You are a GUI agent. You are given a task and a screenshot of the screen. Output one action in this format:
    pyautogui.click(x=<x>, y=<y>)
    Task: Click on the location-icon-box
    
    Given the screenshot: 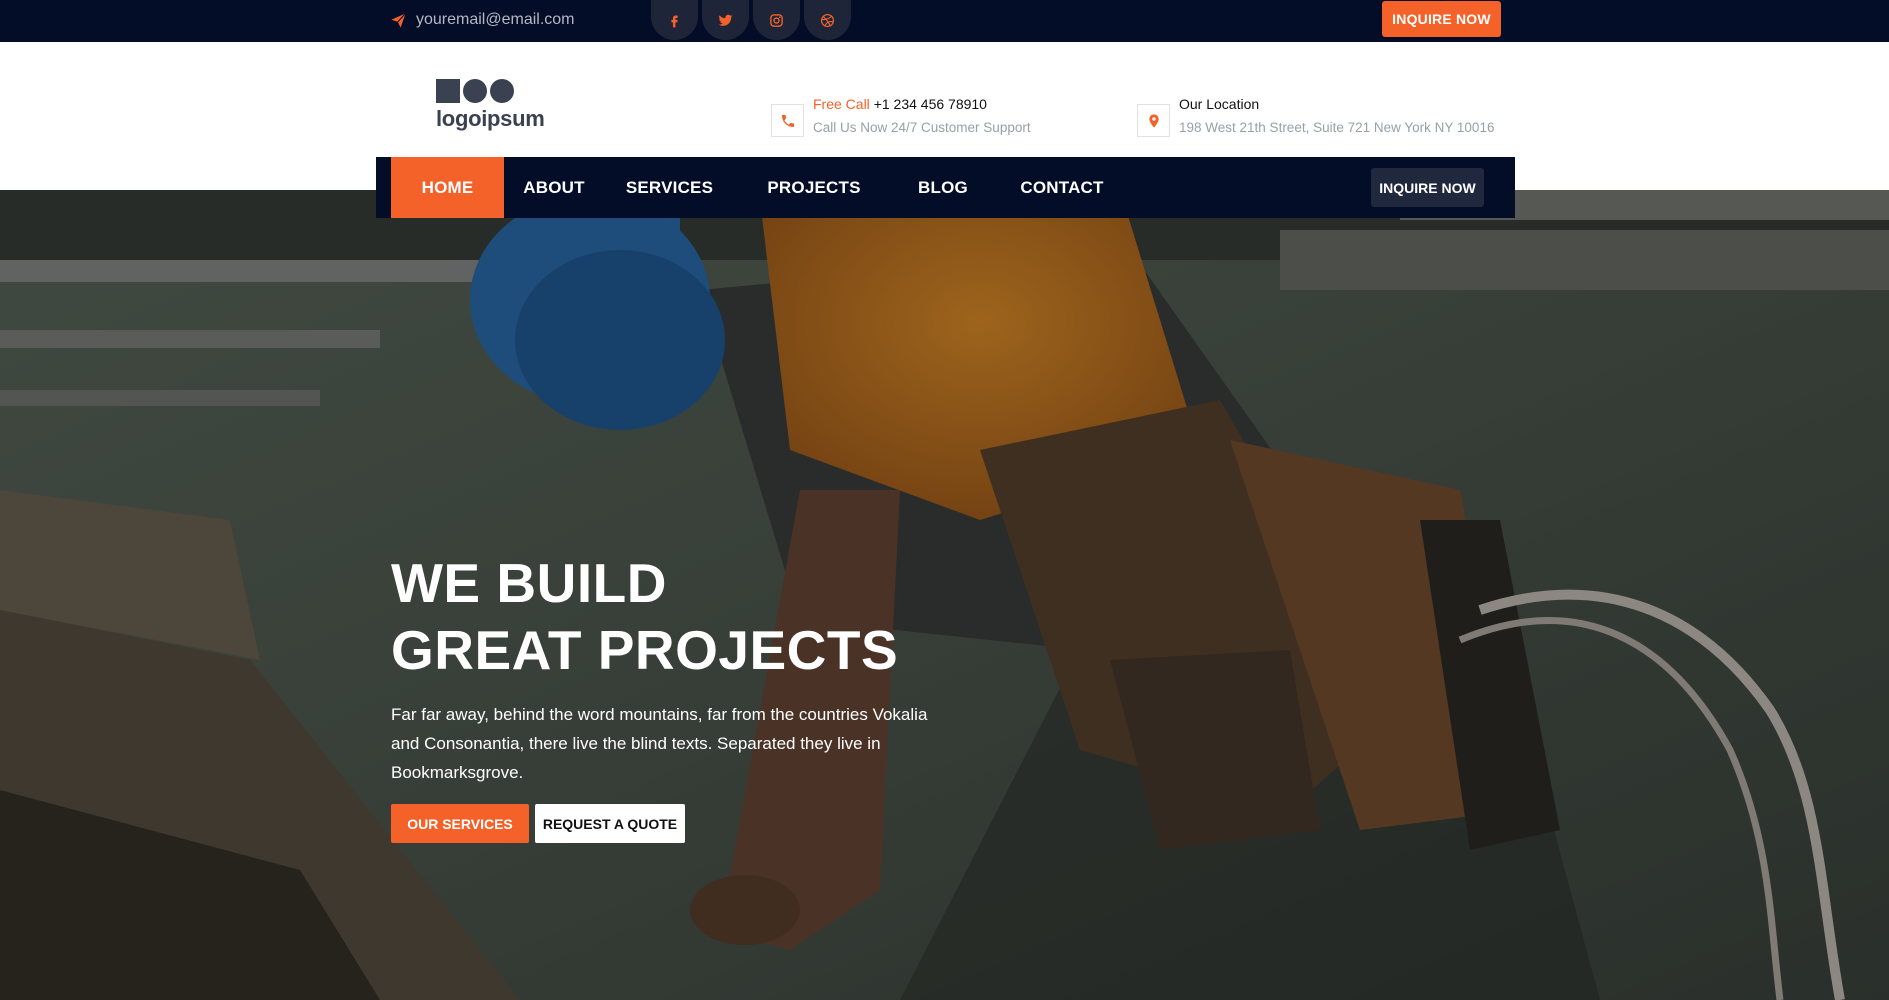 What is the action you would take?
    pyautogui.click(x=1153, y=120)
    